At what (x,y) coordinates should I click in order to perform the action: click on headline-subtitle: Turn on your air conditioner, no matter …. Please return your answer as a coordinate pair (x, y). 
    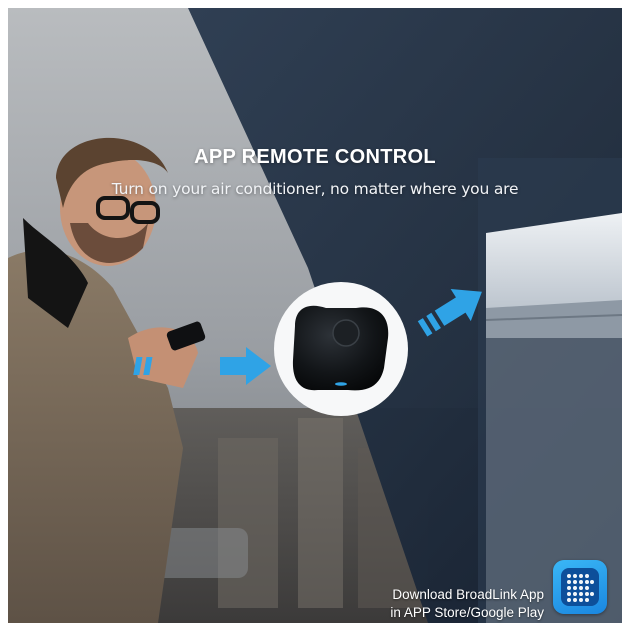
    Looking at the image, I should click on (315, 189).